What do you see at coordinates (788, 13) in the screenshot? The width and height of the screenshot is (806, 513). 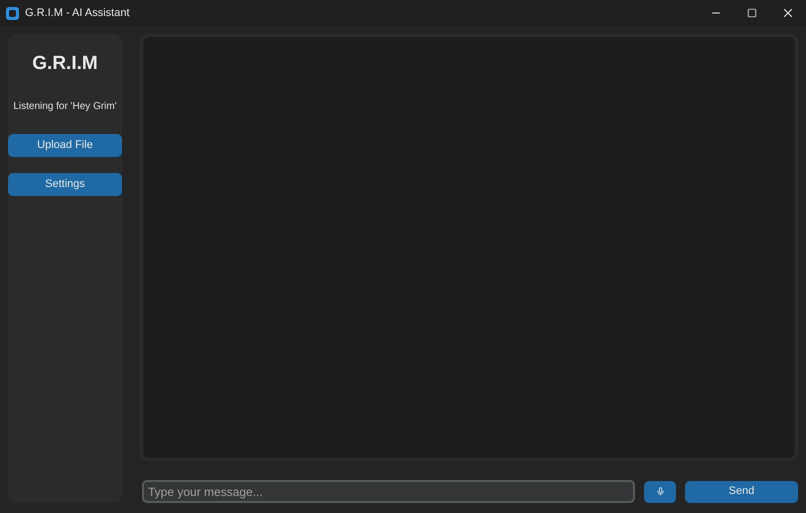 I see `close-icon` at bounding box center [788, 13].